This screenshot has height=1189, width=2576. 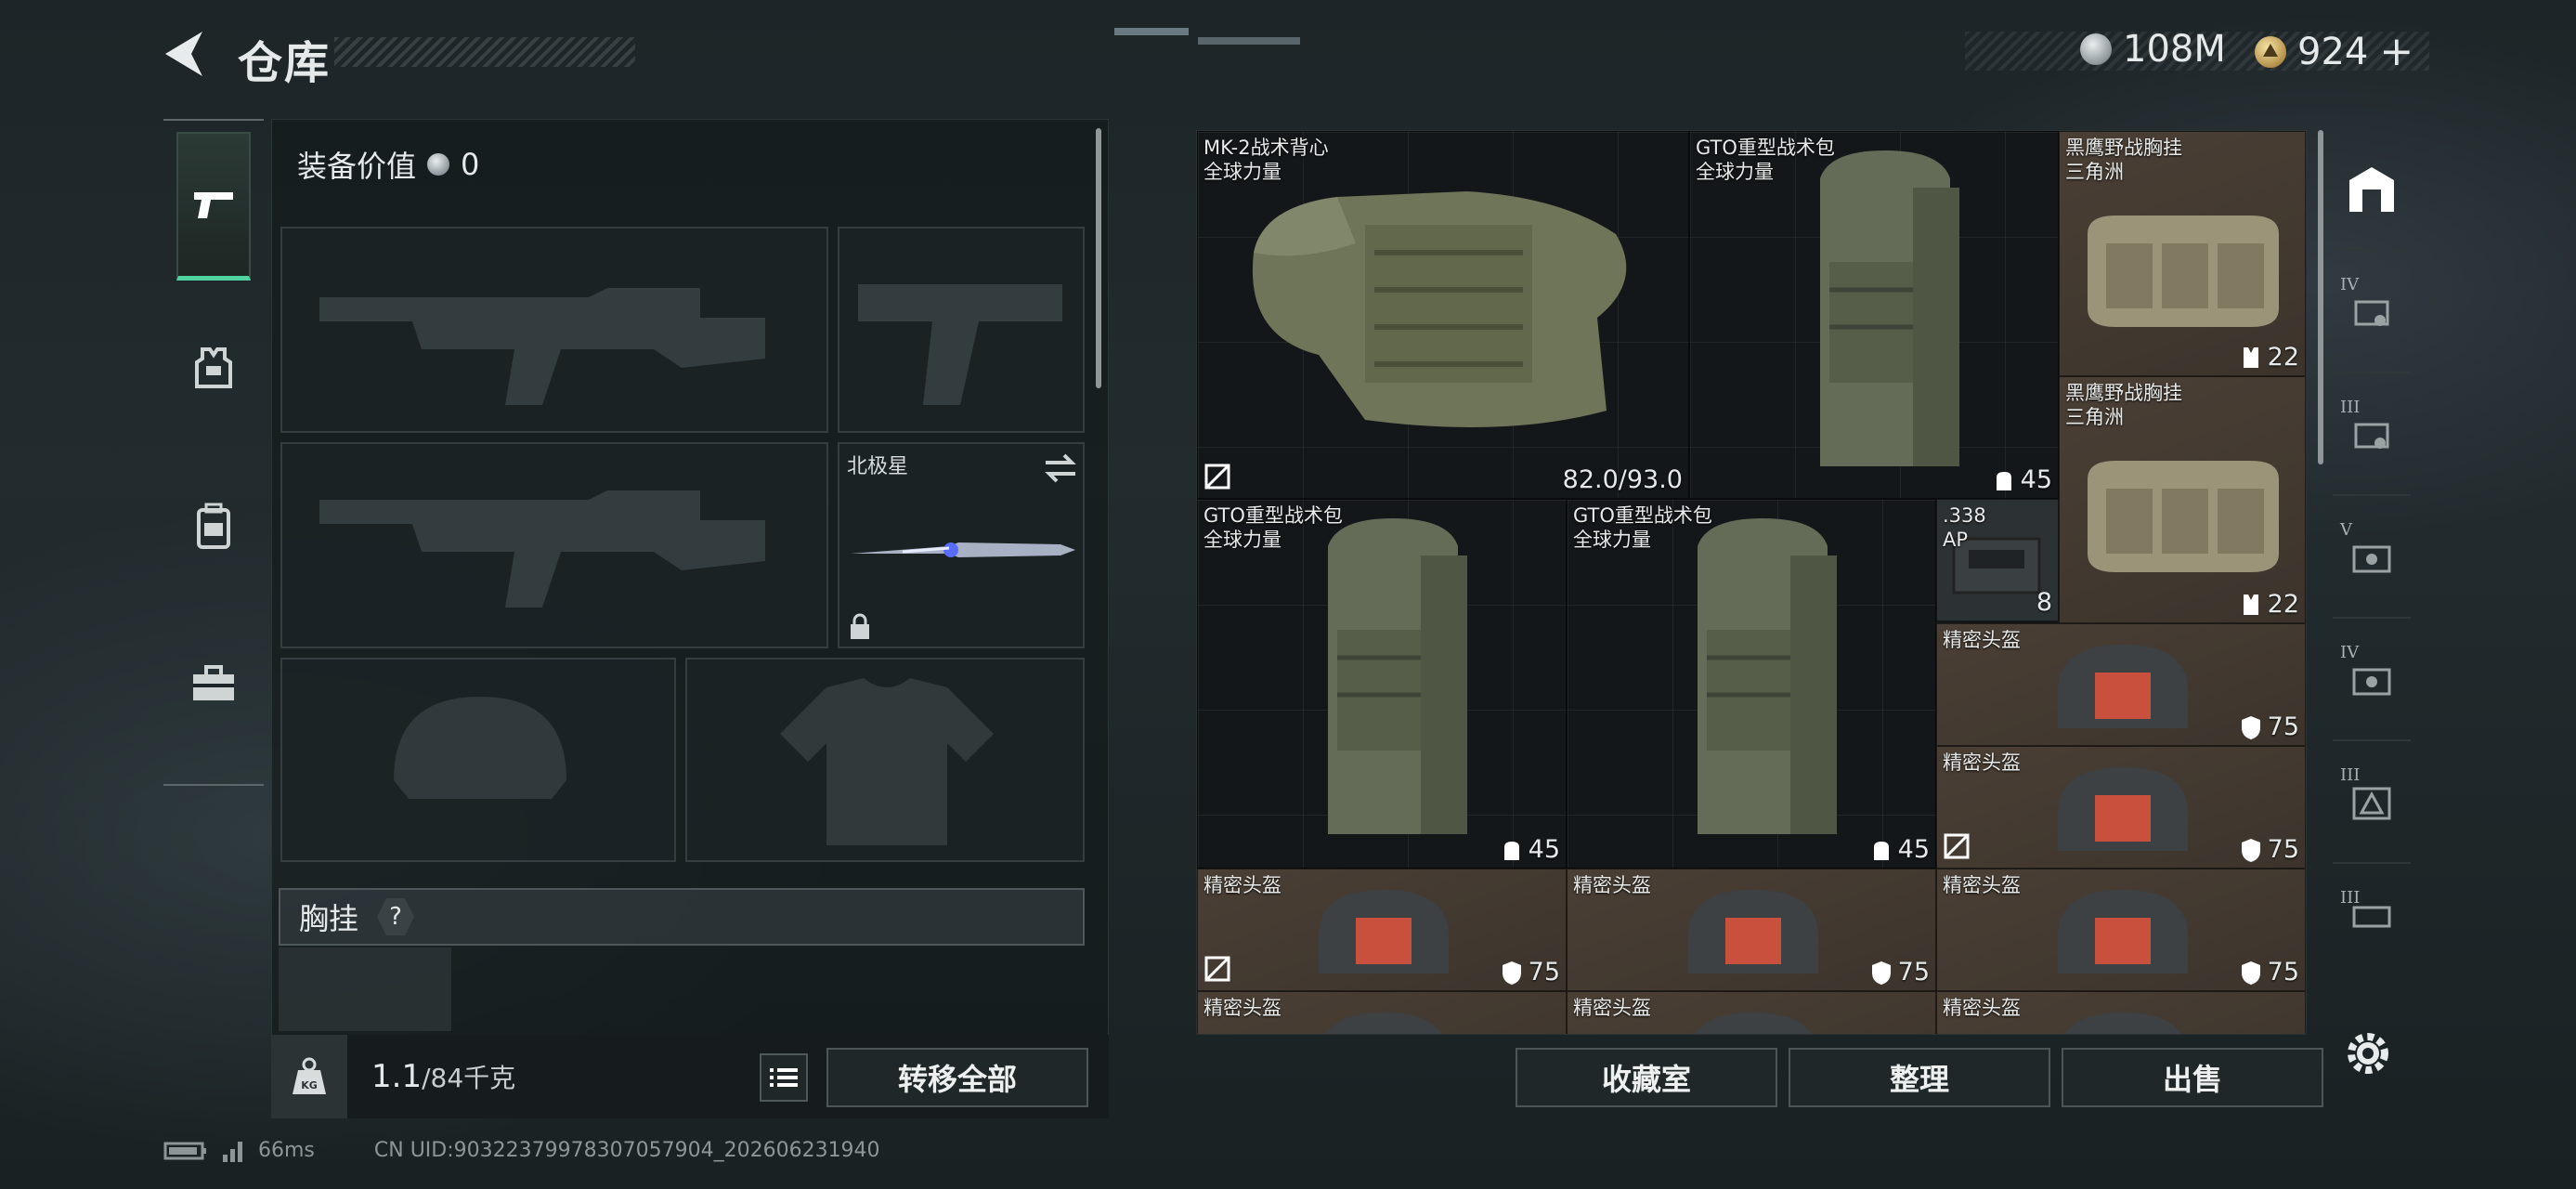 I want to click on filter-tier-3-a: III, so click(x=2372, y=436).